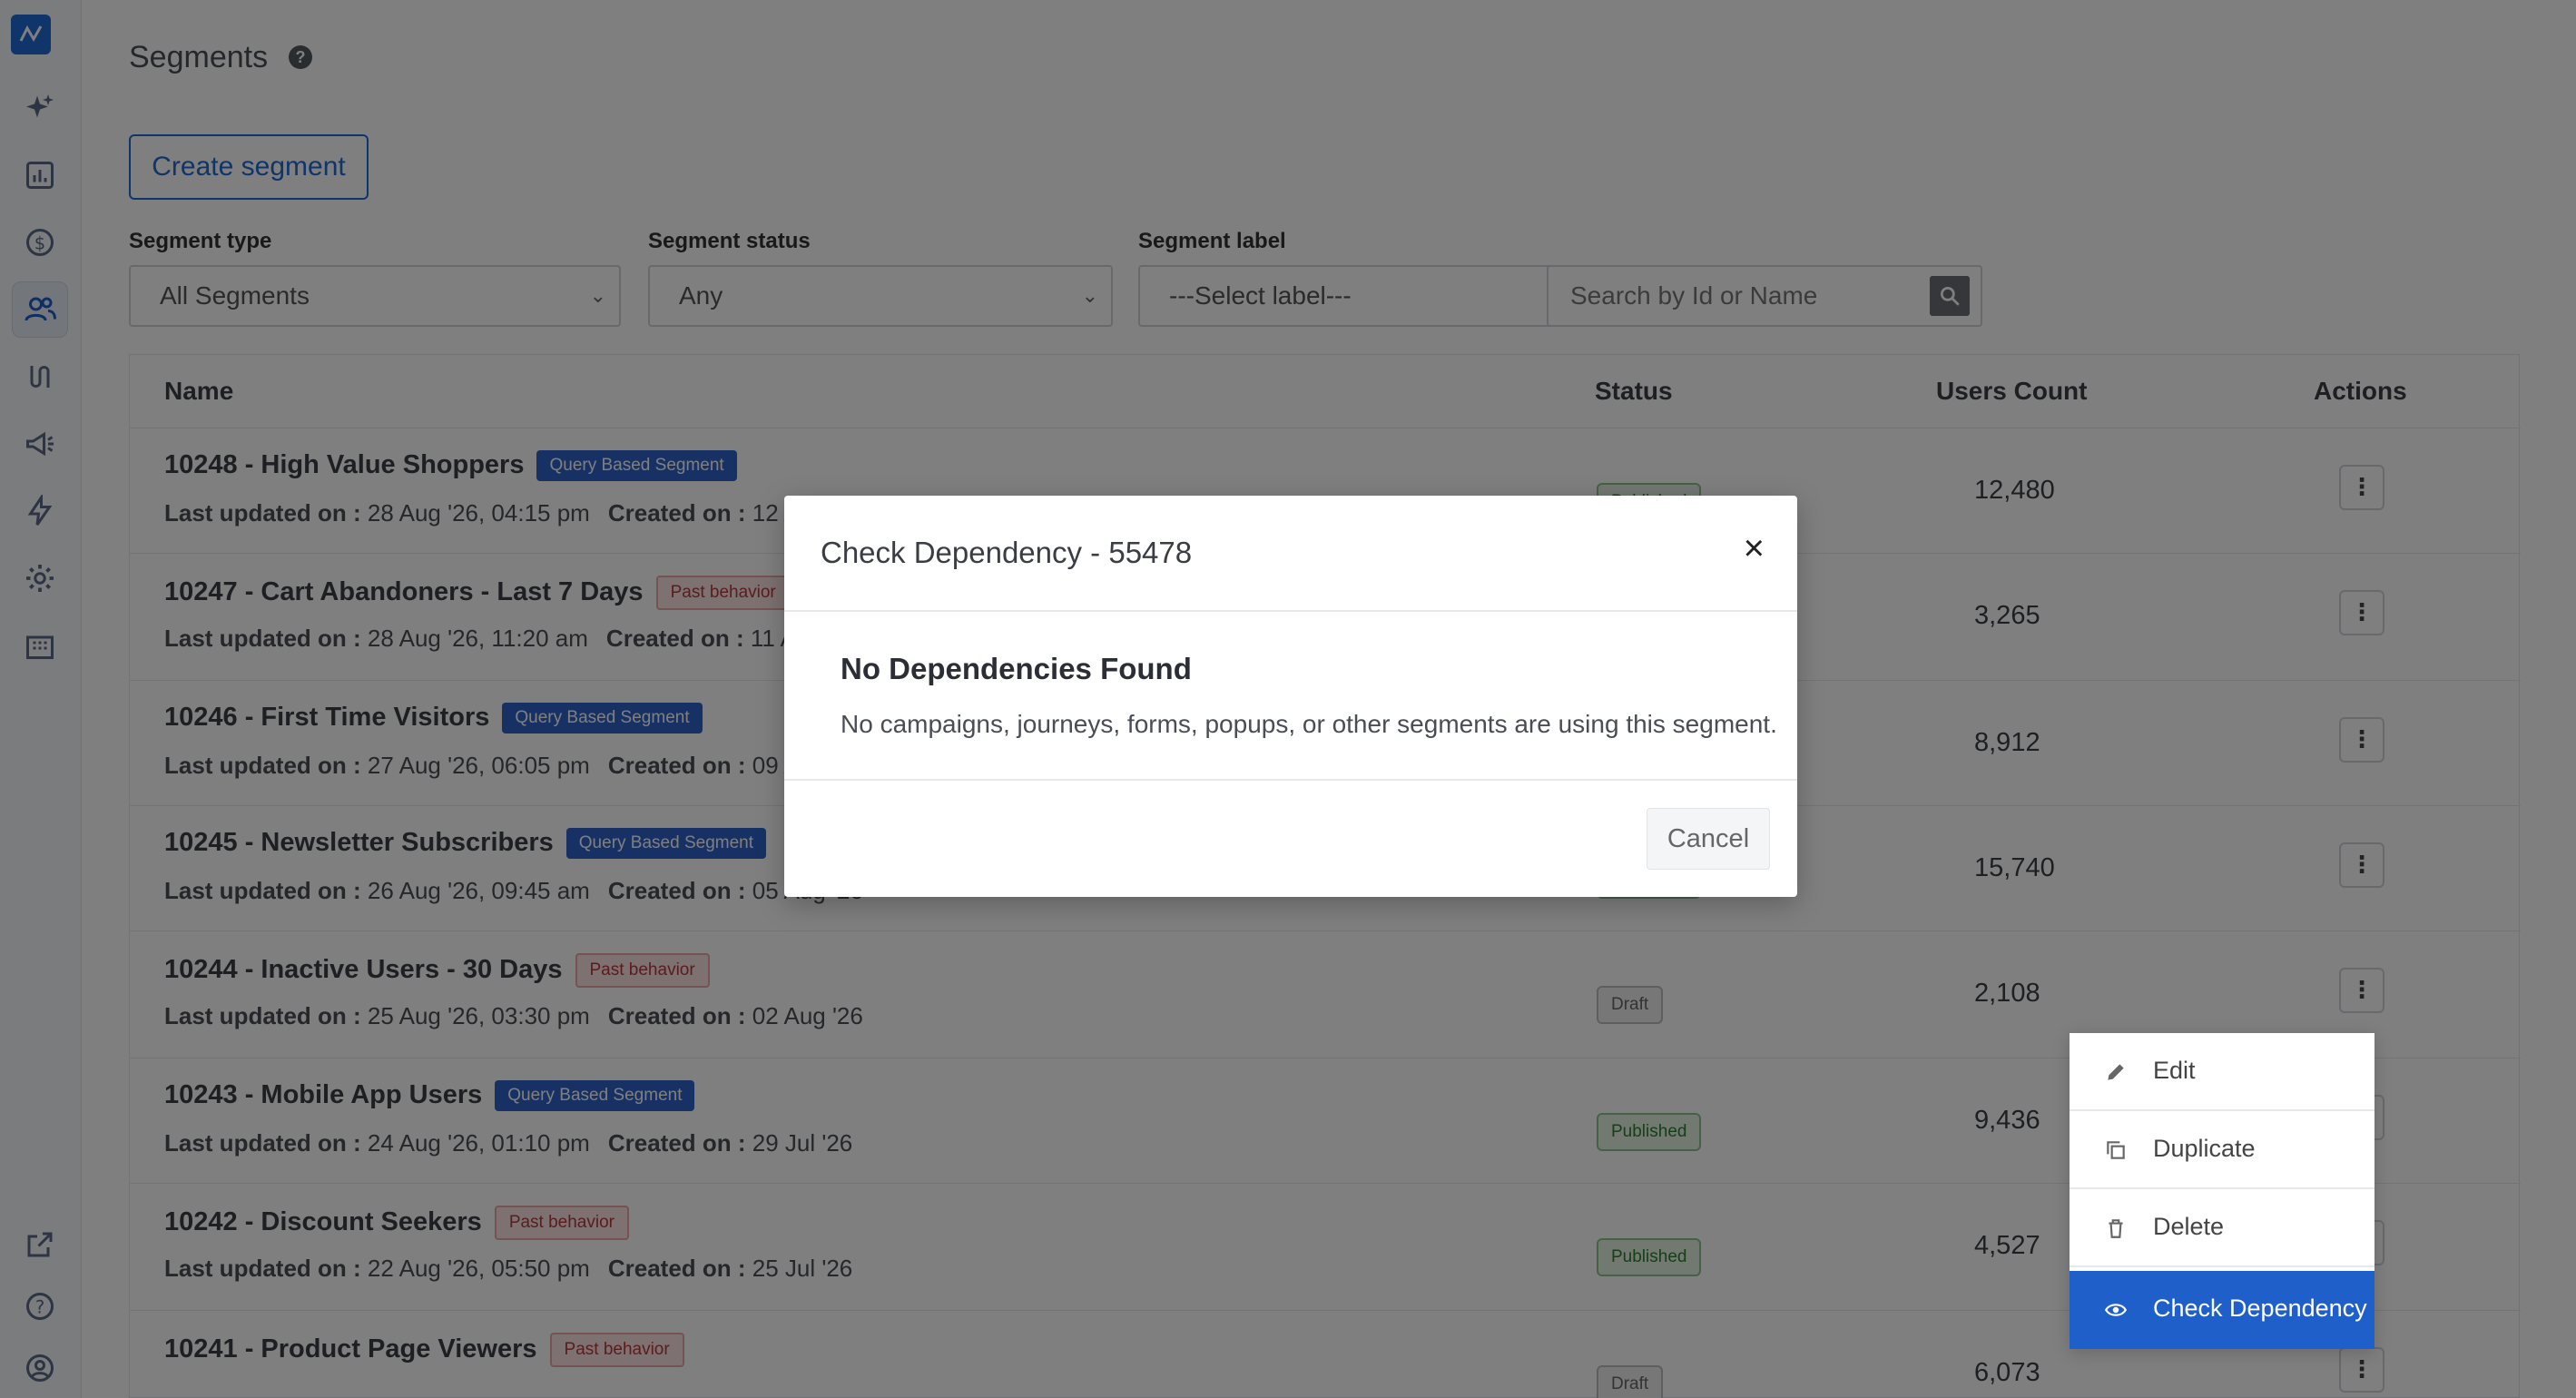 This screenshot has width=2576, height=1398. I want to click on modal-header: Check Dependency - 55478 ×, so click(1290, 554).